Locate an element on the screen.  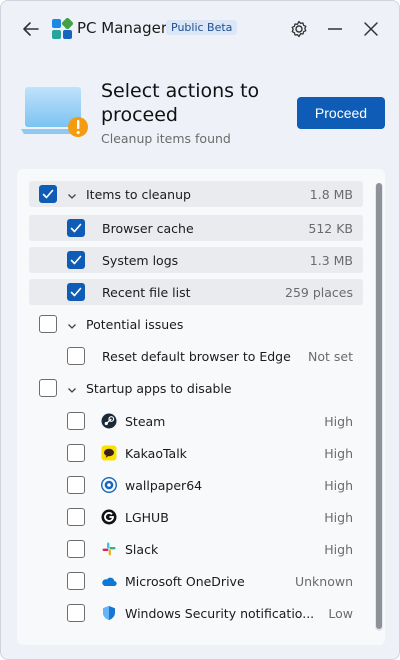
checkbox-wallpaper64 is located at coordinates (76, 485).